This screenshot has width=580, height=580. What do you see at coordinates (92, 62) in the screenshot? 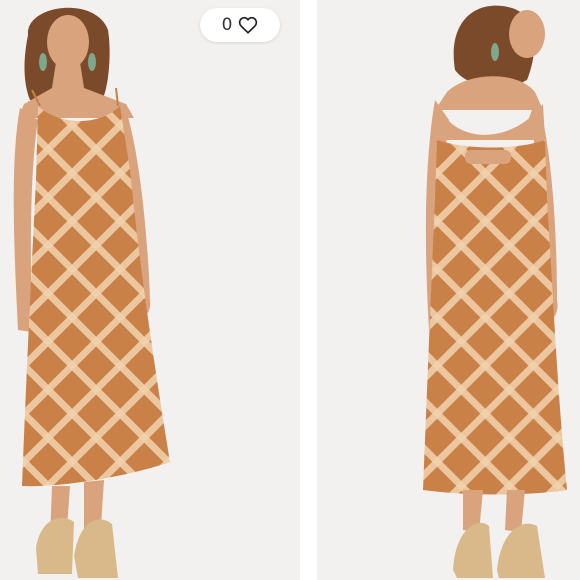
I see `earring-right` at bounding box center [92, 62].